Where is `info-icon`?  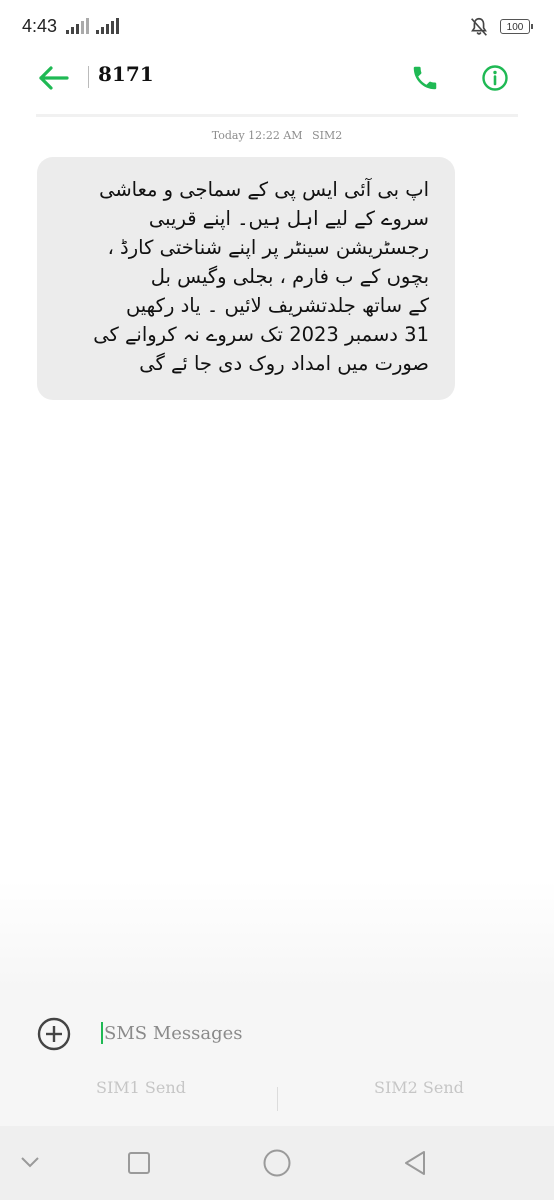
info-icon is located at coordinates (495, 78).